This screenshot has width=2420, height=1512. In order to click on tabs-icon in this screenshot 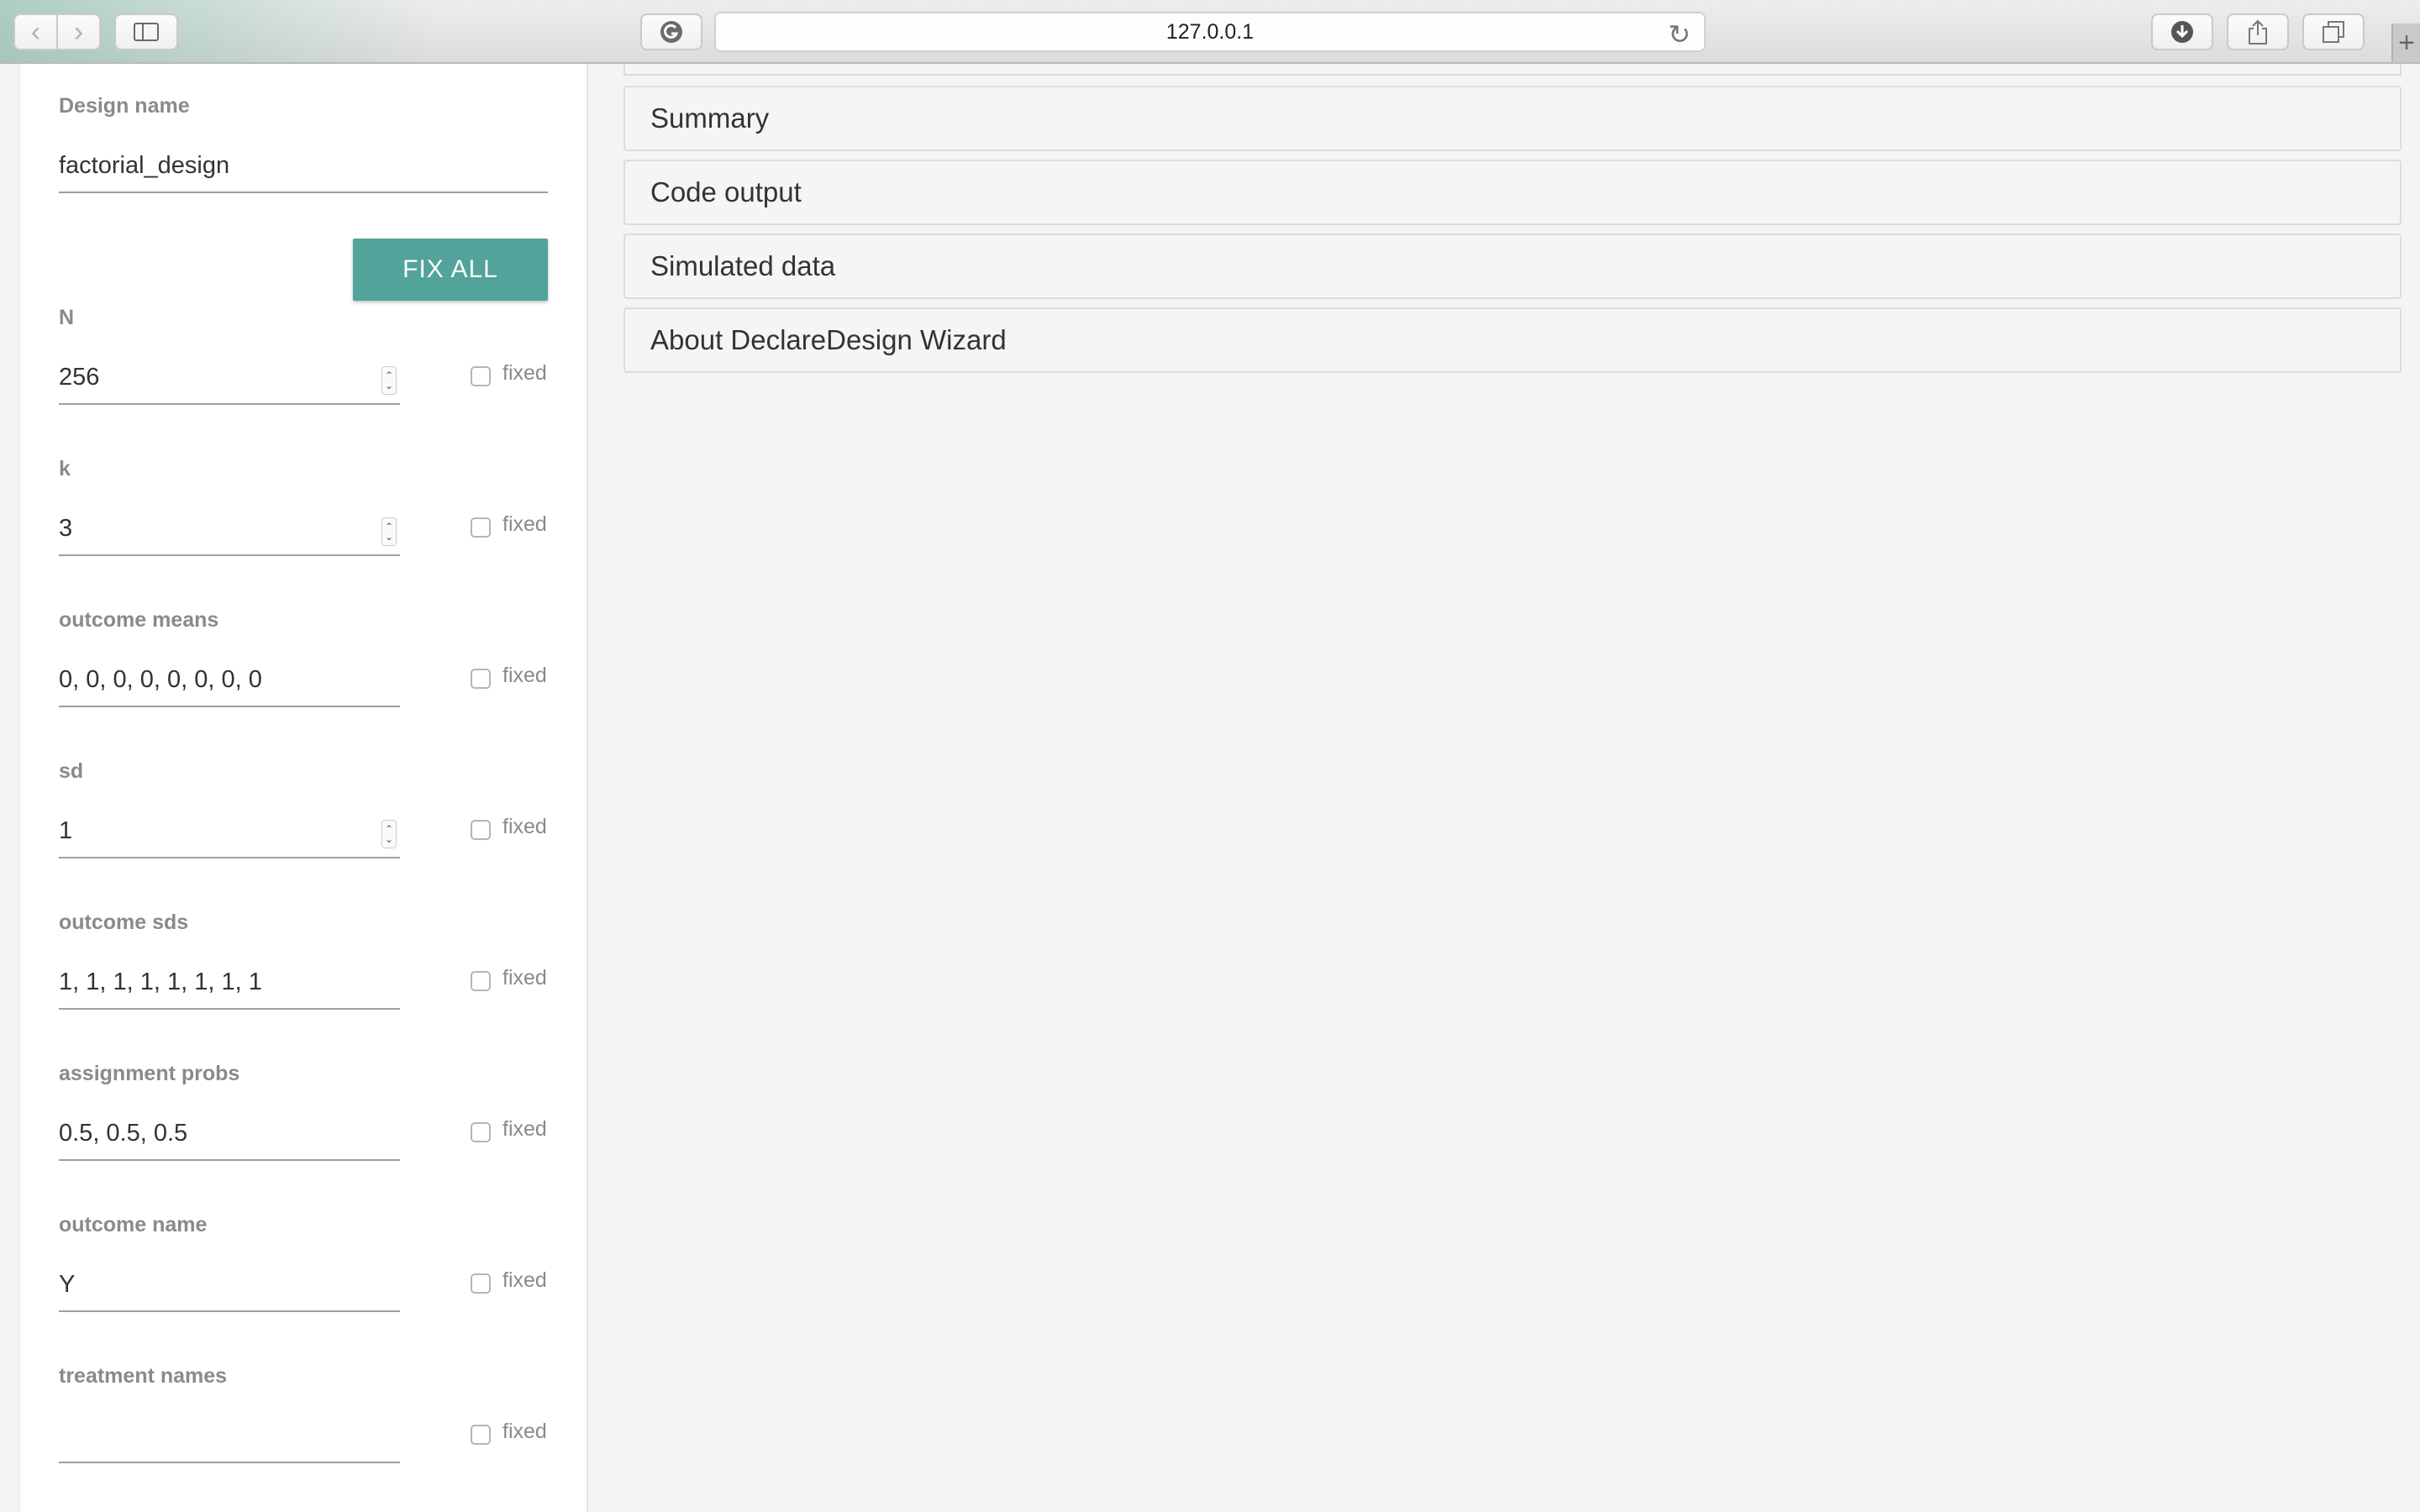, I will do `click(2333, 32)`.